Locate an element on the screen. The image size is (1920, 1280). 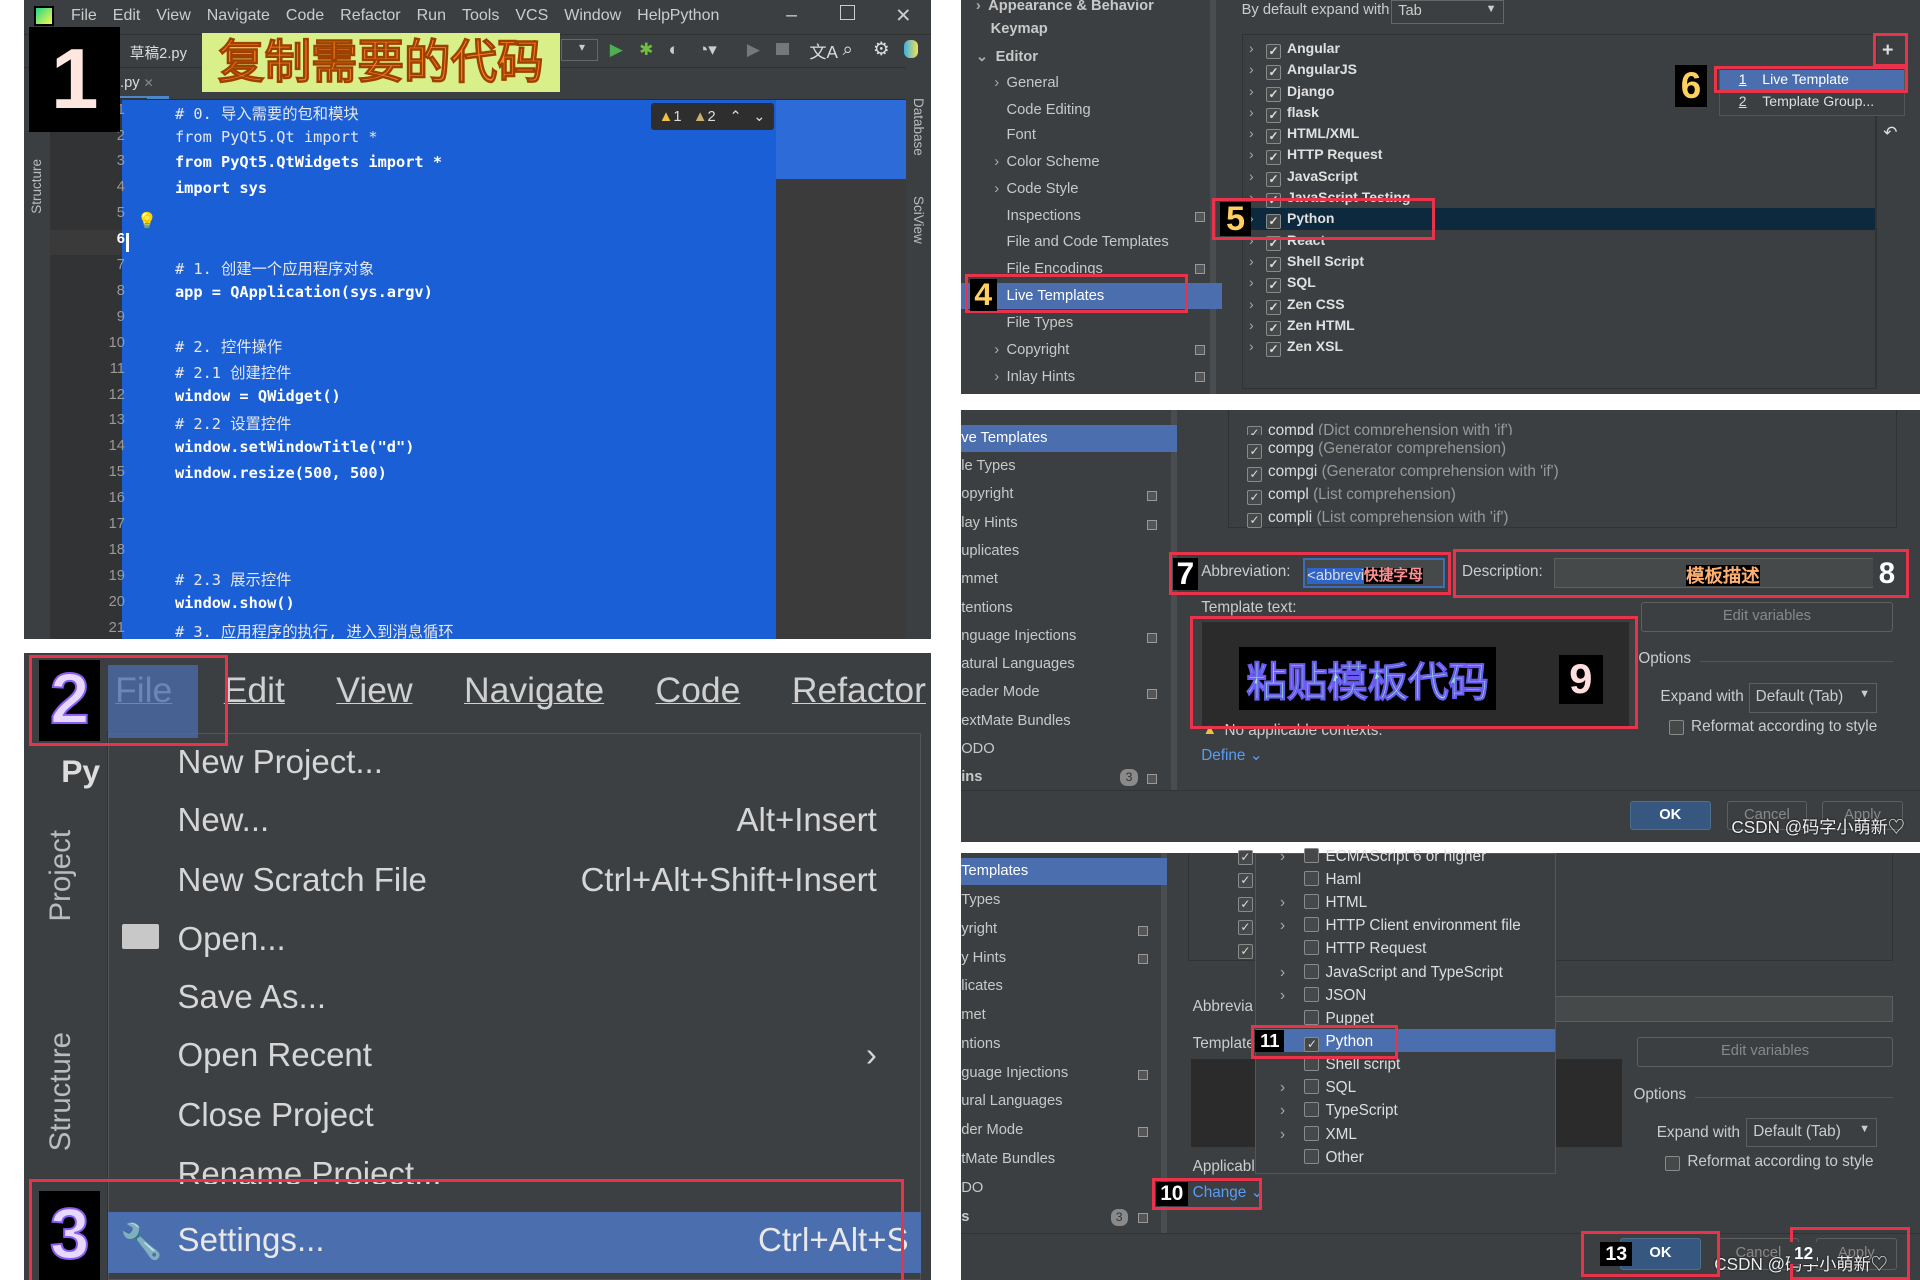
sidebar-item: met is located at coordinates (973, 1015).